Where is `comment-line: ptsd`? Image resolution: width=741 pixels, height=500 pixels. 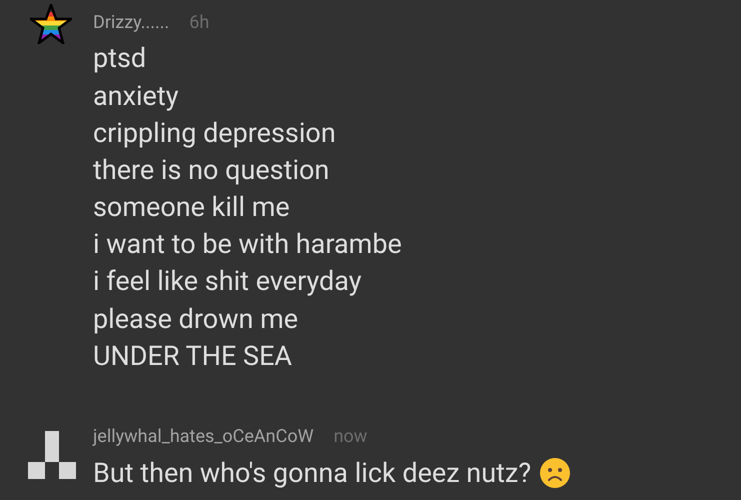
comment-line: ptsd is located at coordinates (119, 58).